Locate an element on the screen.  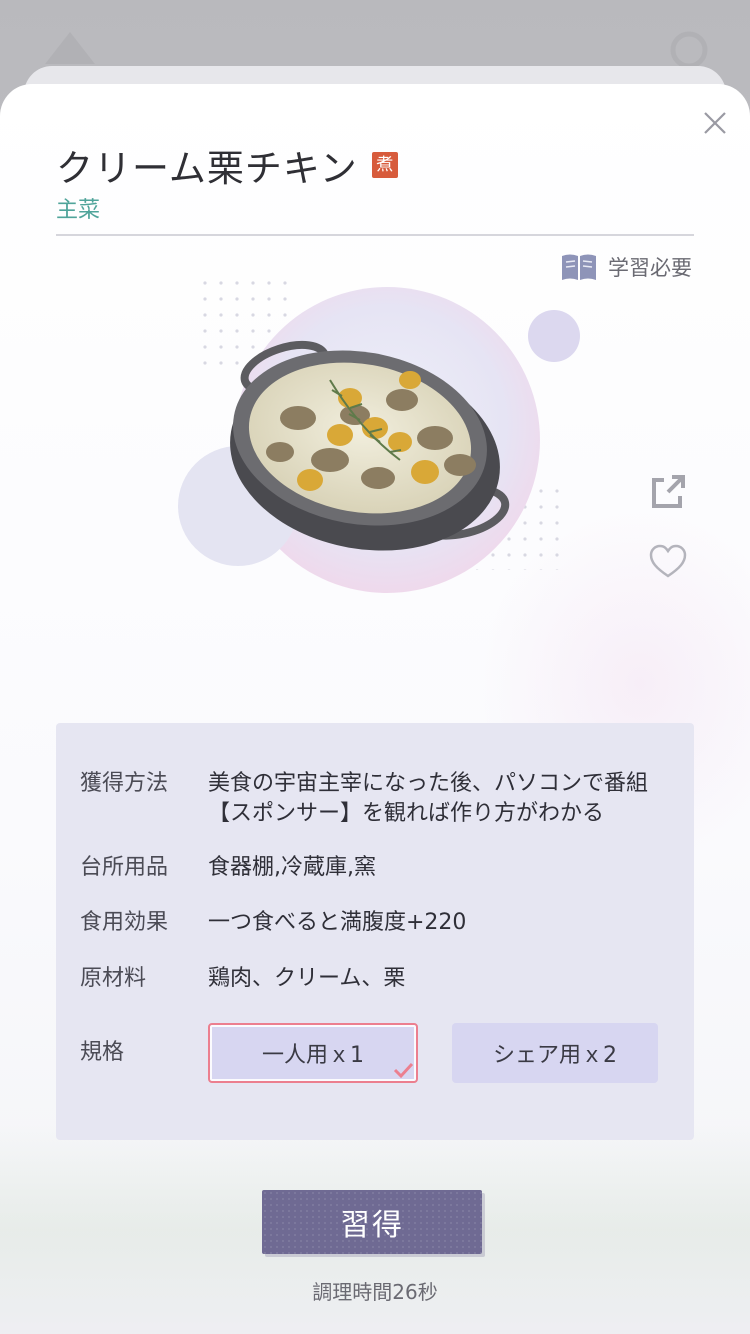
study-required-label: 学習必要 is located at coordinates (626, 267).